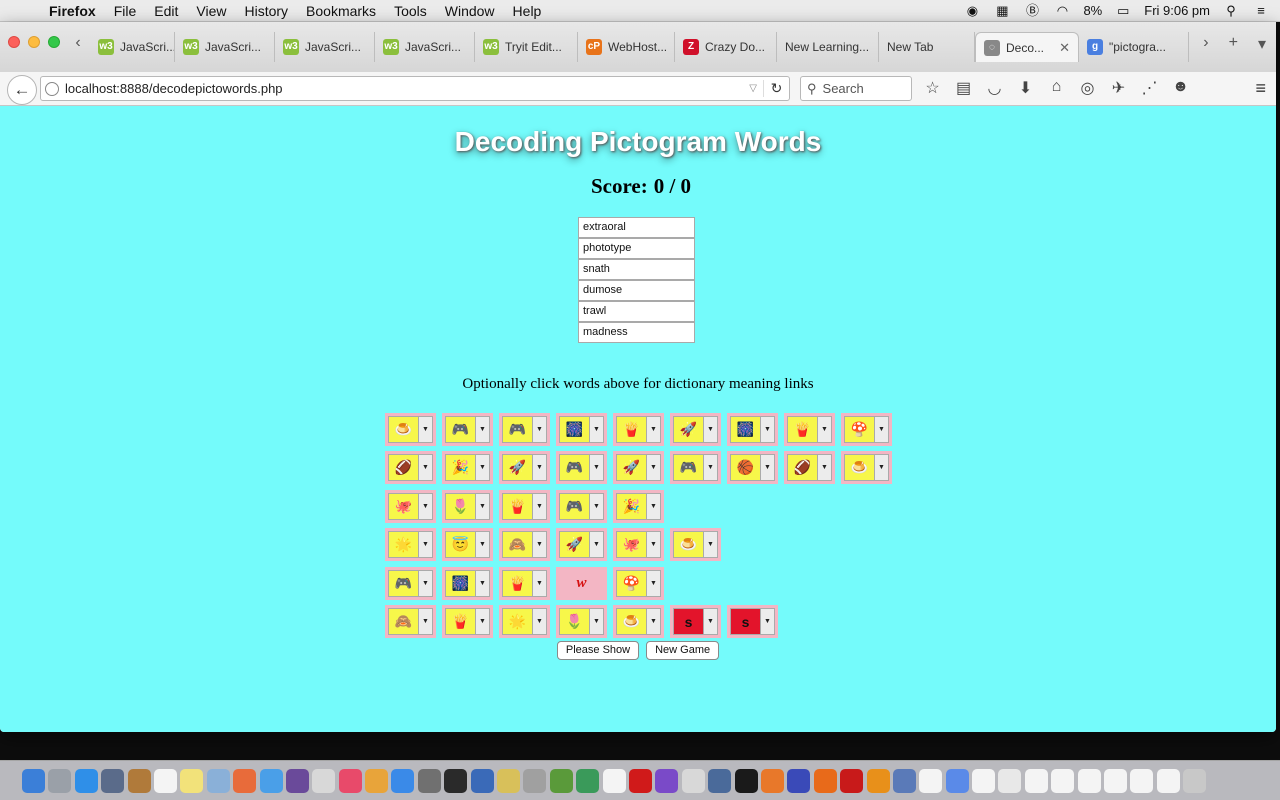 Image resolution: width=1280 pixels, height=800 pixels. Describe the element at coordinates (683, 650) in the screenshot. I see `new-game-button: New Game` at that location.